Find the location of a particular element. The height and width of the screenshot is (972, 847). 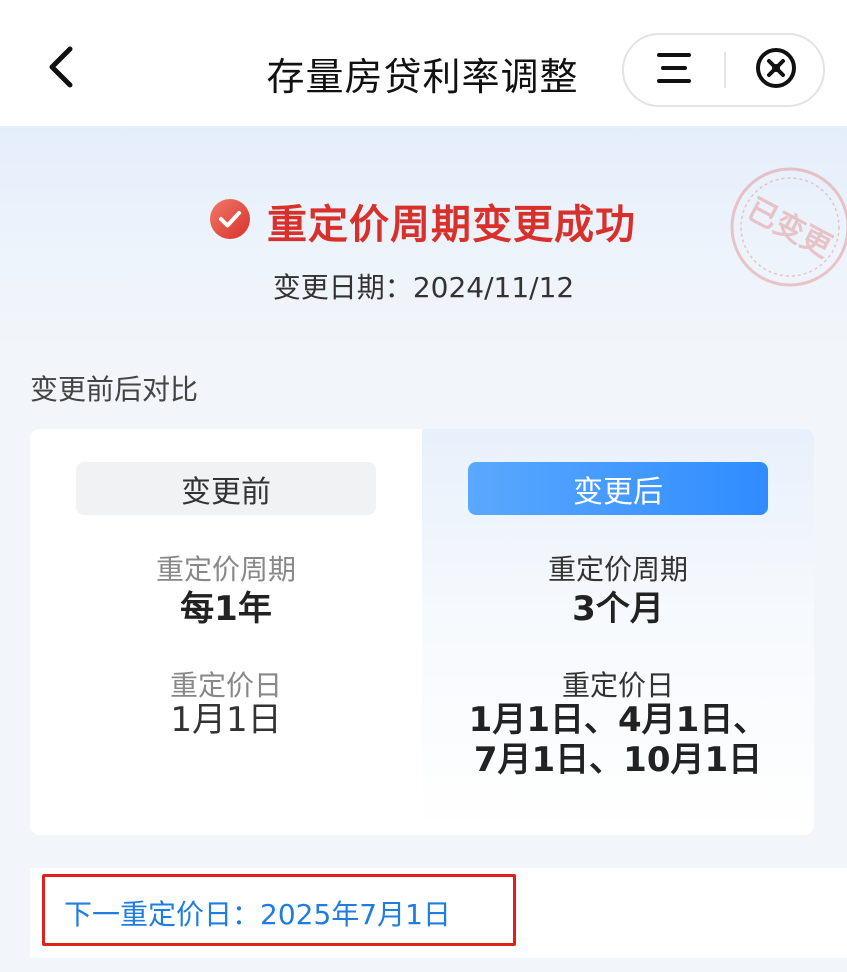

close-button is located at coordinates (776, 70).